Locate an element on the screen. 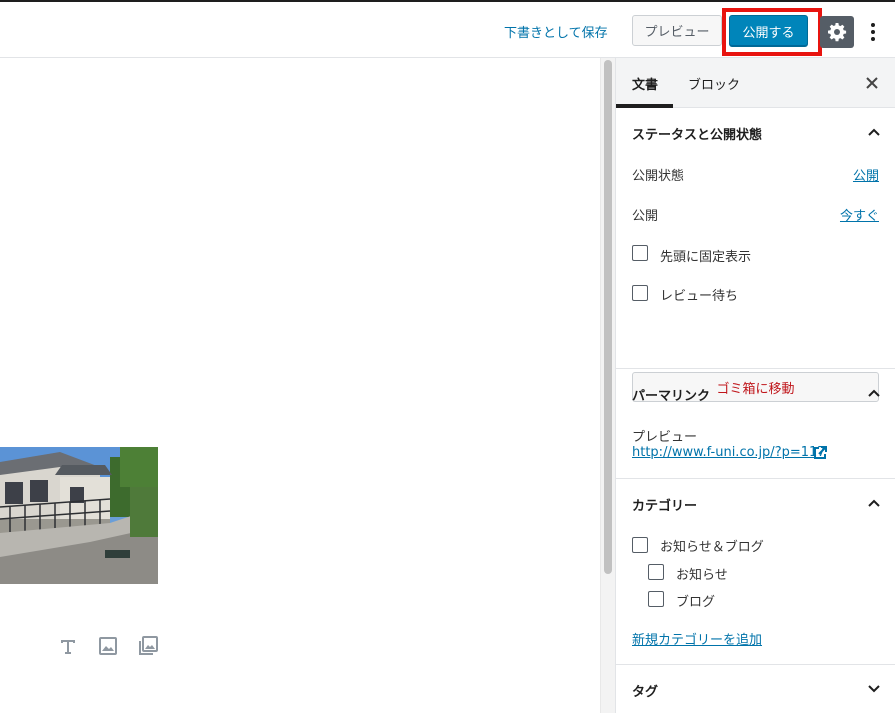 The height and width of the screenshot is (713, 895). more-options-button is located at coordinates (873, 32).